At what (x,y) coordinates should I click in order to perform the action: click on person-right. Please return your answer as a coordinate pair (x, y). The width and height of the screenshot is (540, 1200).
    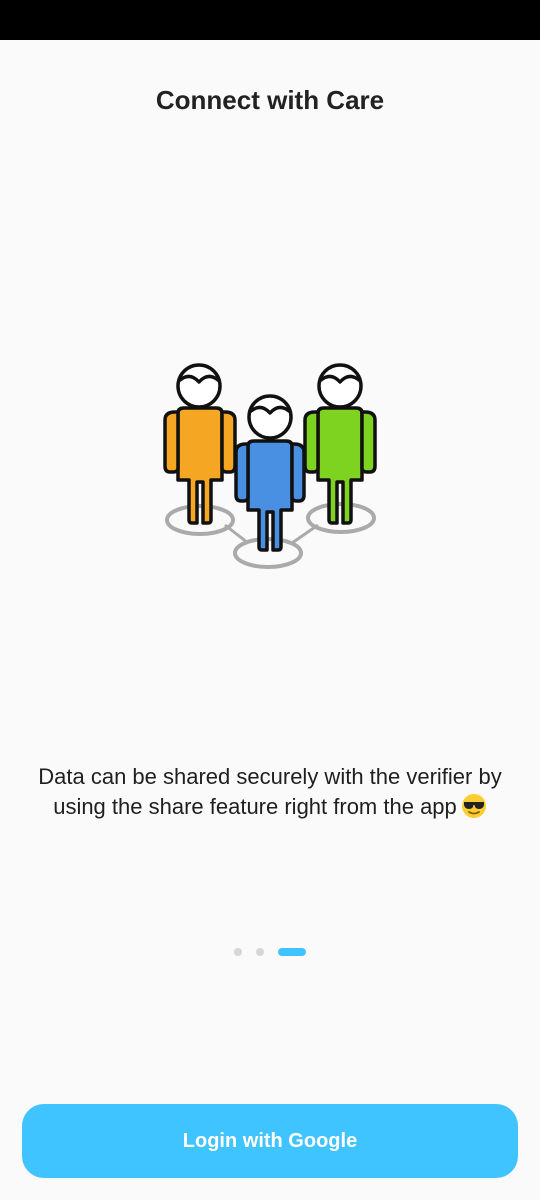
    Looking at the image, I should click on (340, 444).